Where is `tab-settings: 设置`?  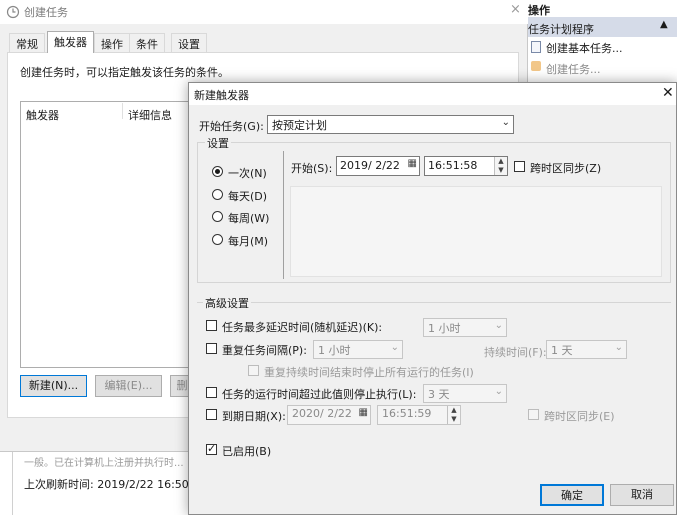 tab-settings: 设置 is located at coordinates (189, 42).